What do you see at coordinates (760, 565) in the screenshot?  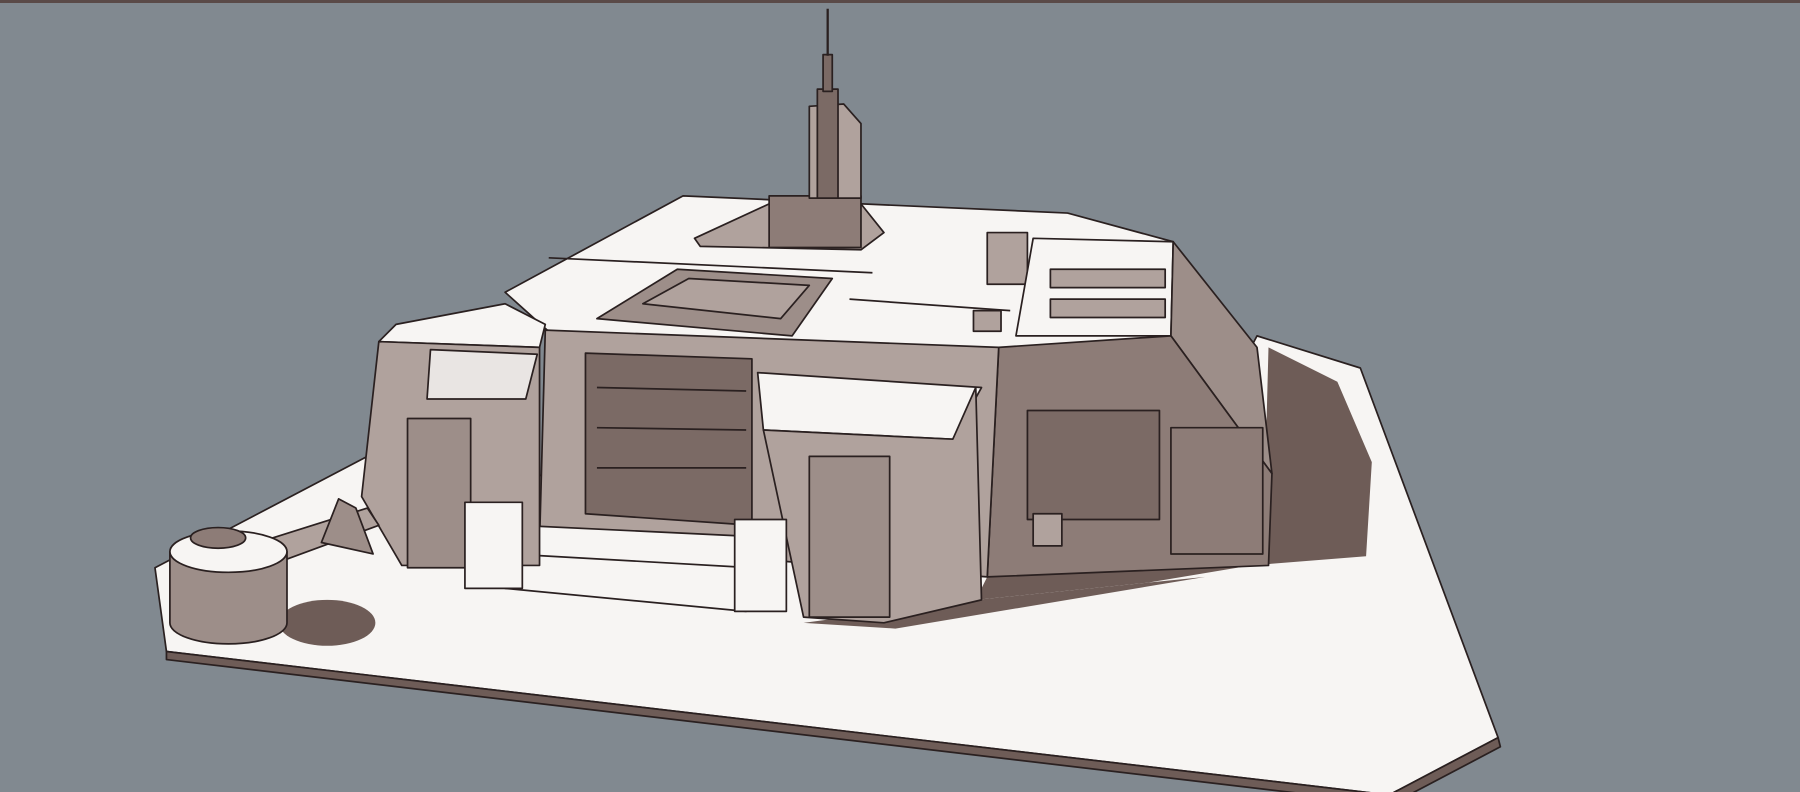 I see `right-bench` at bounding box center [760, 565].